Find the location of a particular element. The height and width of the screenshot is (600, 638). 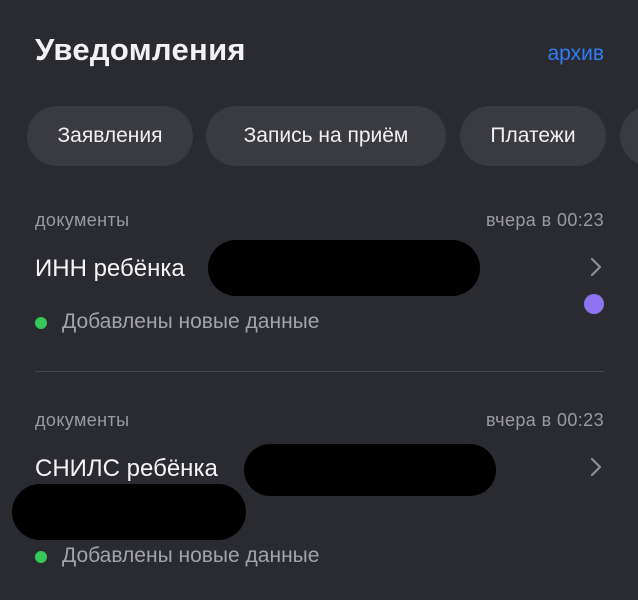

page-title: Уведомления is located at coordinates (140, 49).